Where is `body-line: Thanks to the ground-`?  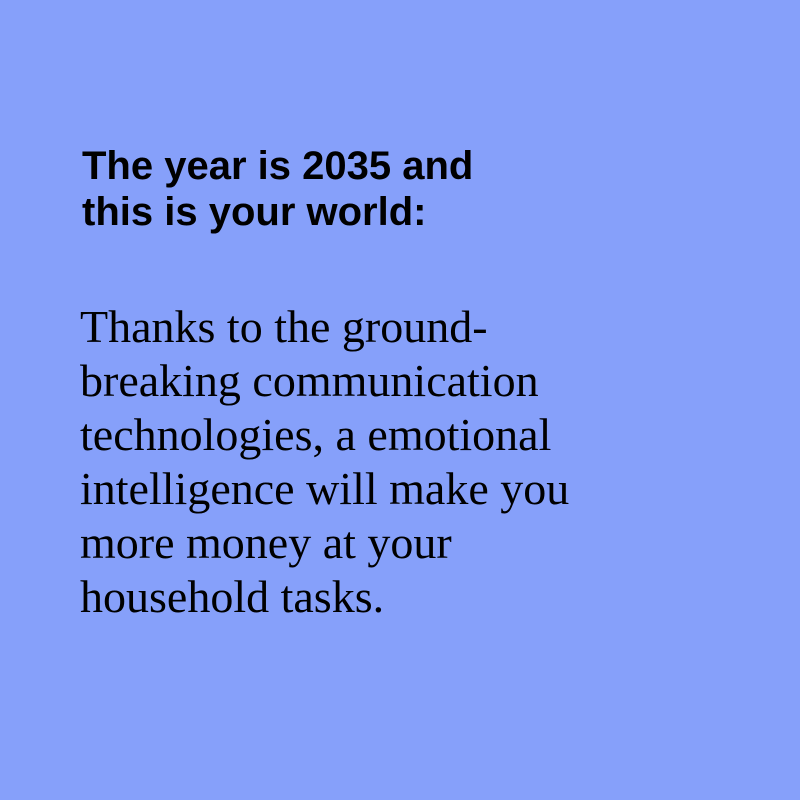
body-line: Thanks to the ground- is located at coordinates (284, 326).